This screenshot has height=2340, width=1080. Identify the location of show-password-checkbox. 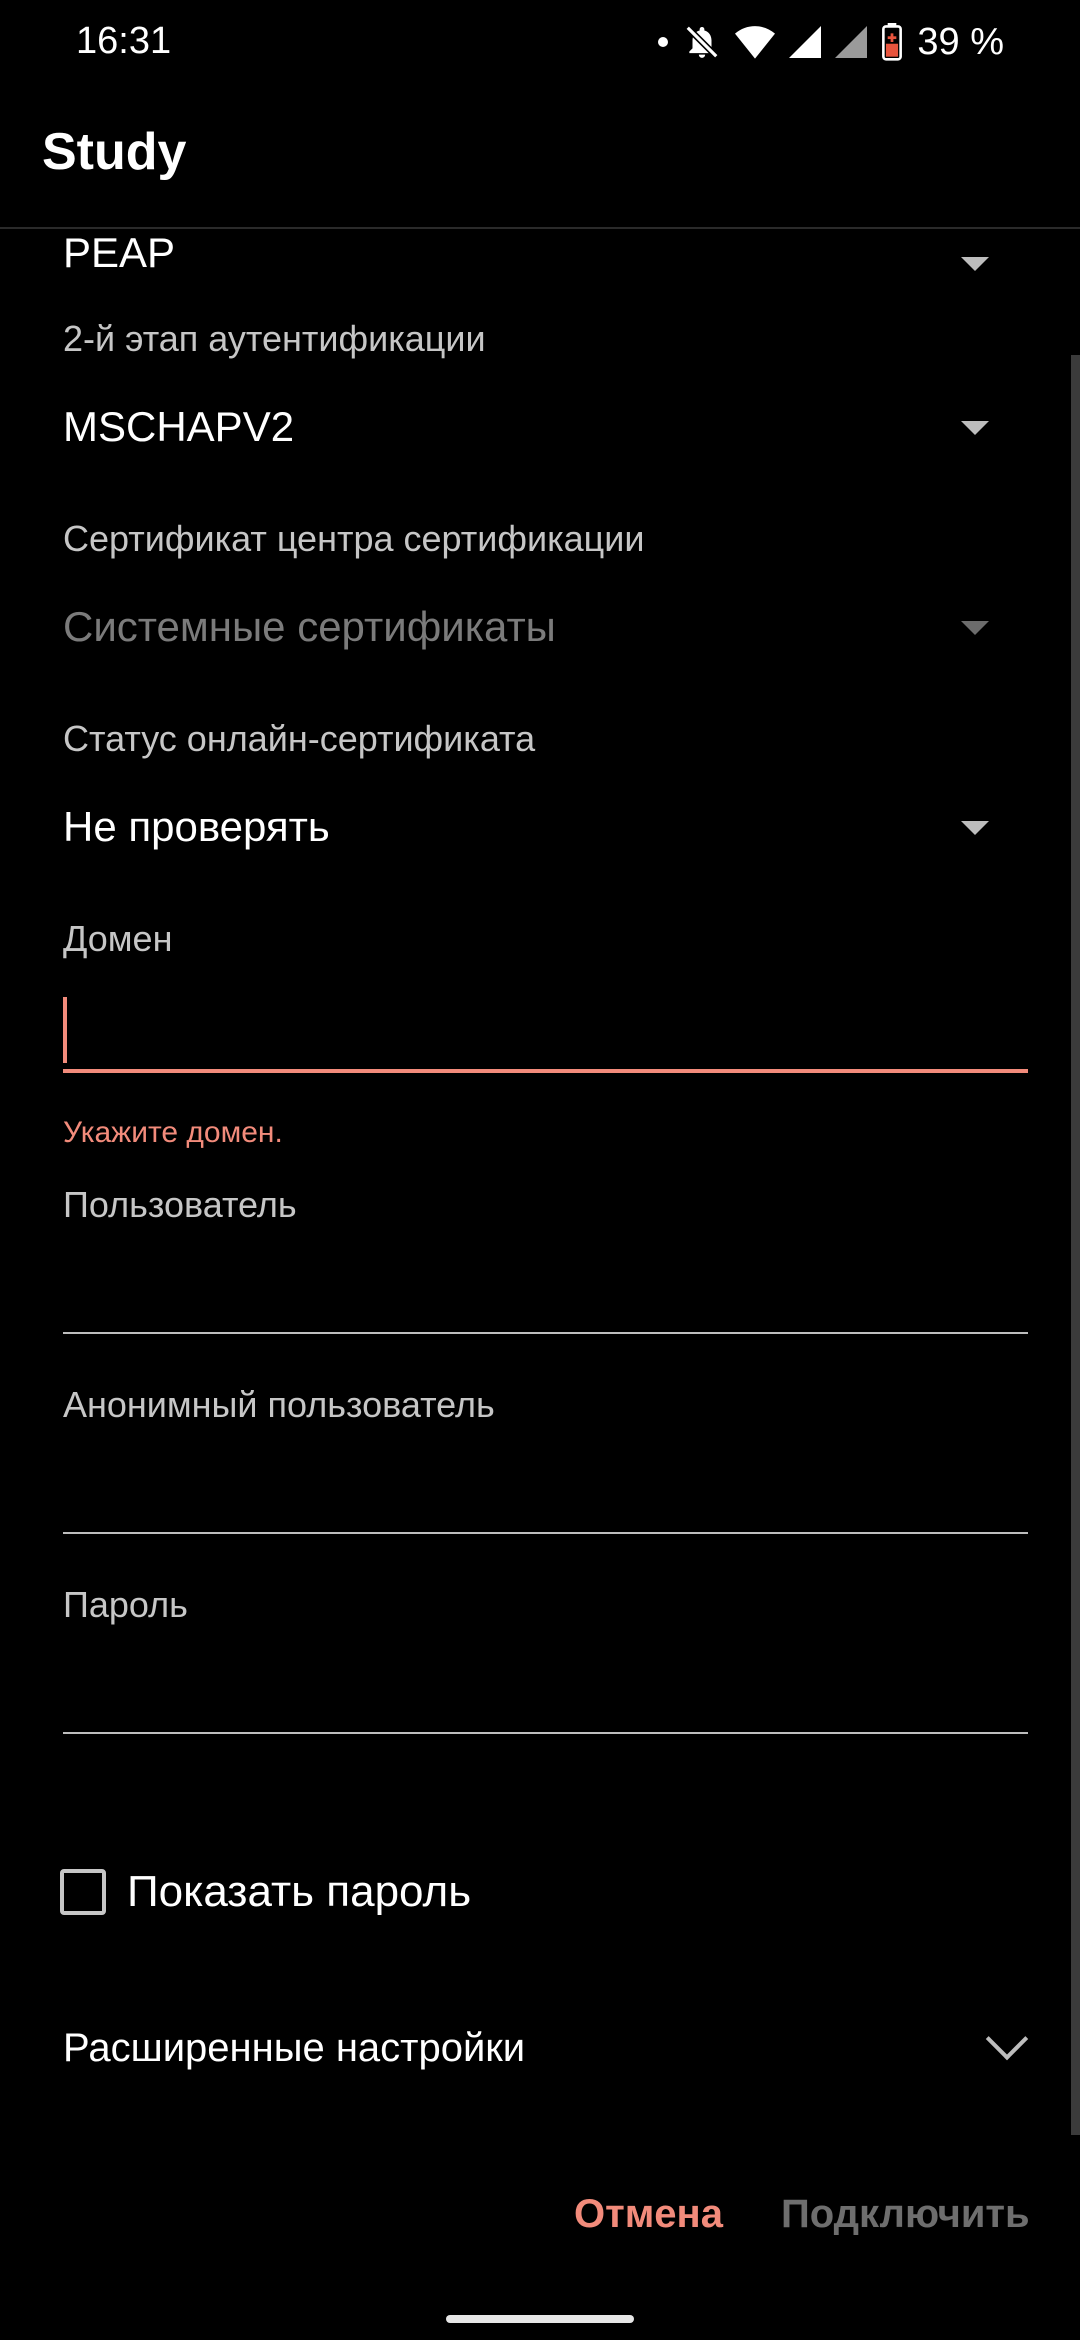
(83, 1892).